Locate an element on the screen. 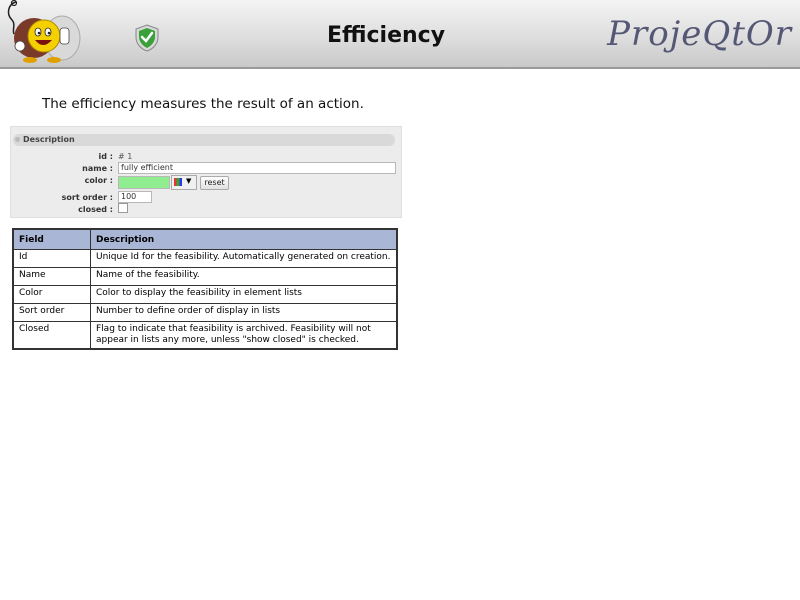  field-cell: Color is located at coordinates (51, 294).